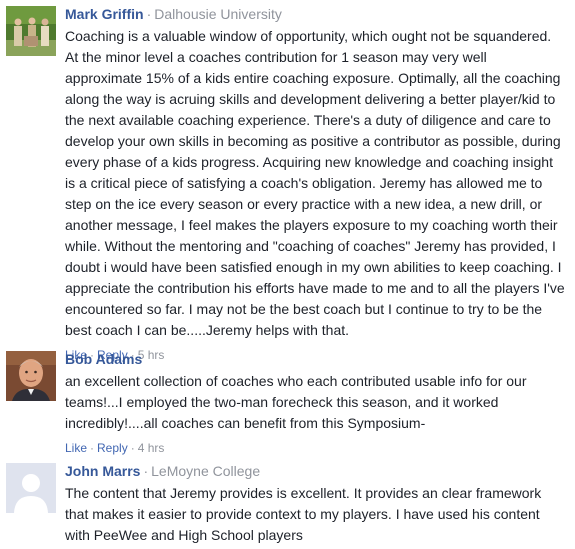 The height and width of the screenshot is (549, 575). I want to click on person-photo-avatar-icon, so click(31, 376).